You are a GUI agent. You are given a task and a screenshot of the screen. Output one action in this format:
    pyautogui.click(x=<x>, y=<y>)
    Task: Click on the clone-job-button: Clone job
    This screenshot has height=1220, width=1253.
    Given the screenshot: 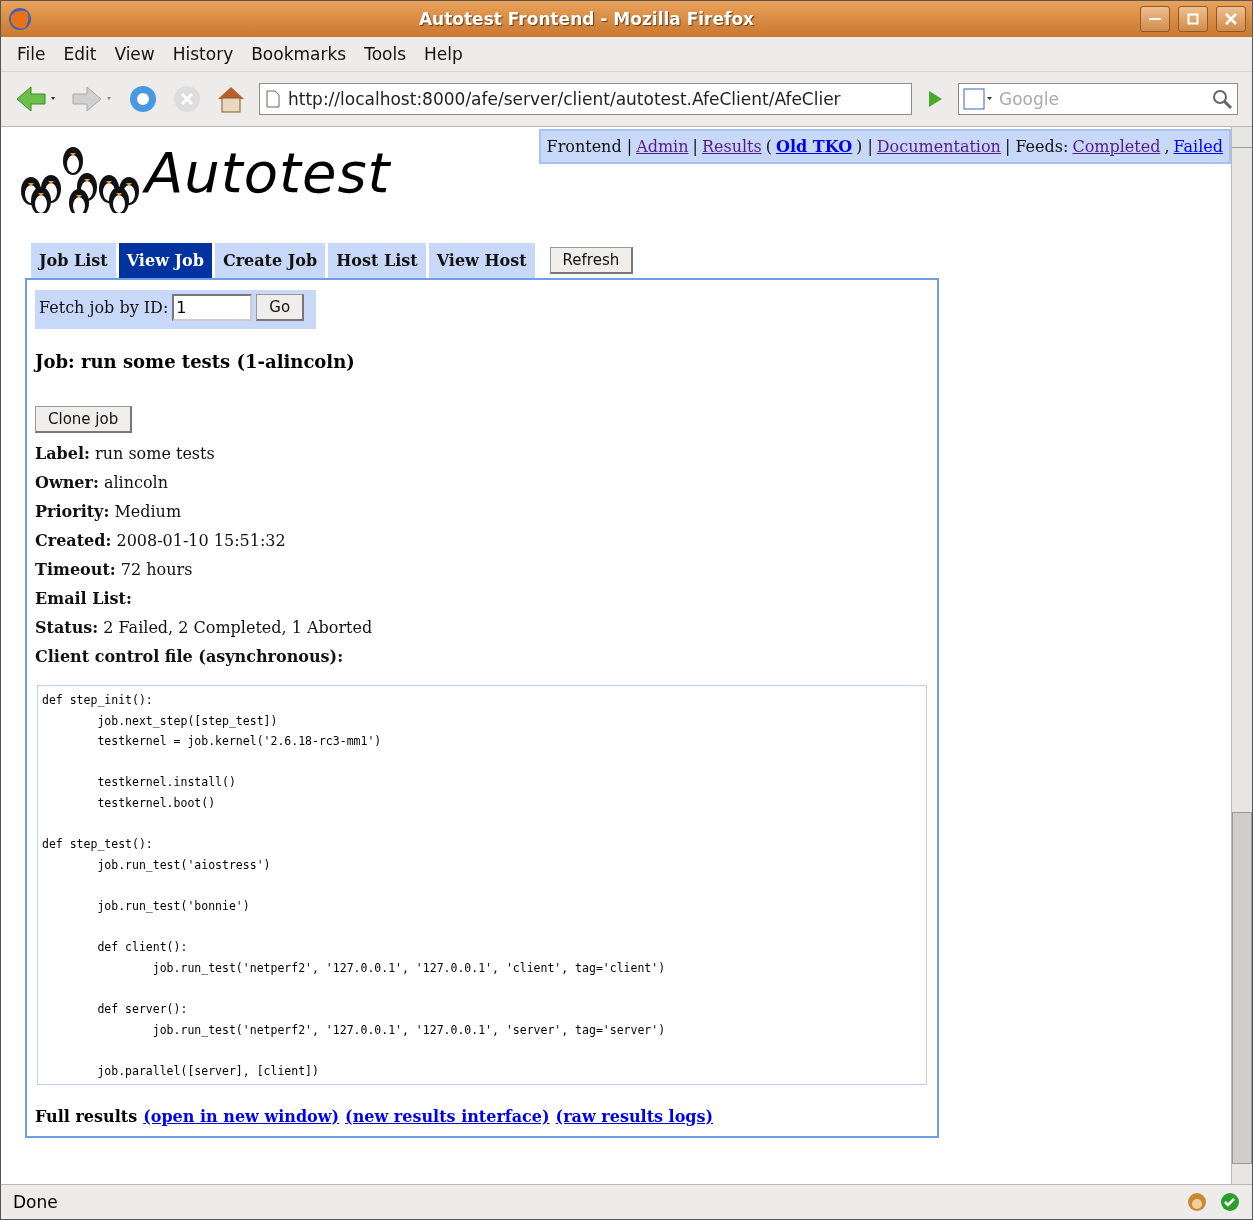 What is the action you would take?
    pyautogui.click(x=84, y=419)
    